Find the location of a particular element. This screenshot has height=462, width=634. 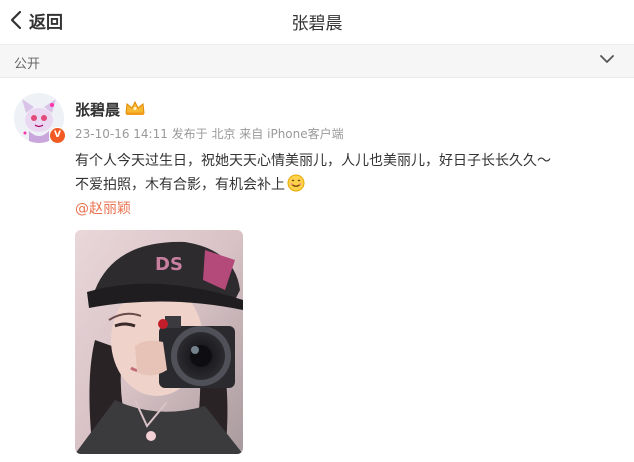

smile-emoji-icon is located at coordinates (296, 183).